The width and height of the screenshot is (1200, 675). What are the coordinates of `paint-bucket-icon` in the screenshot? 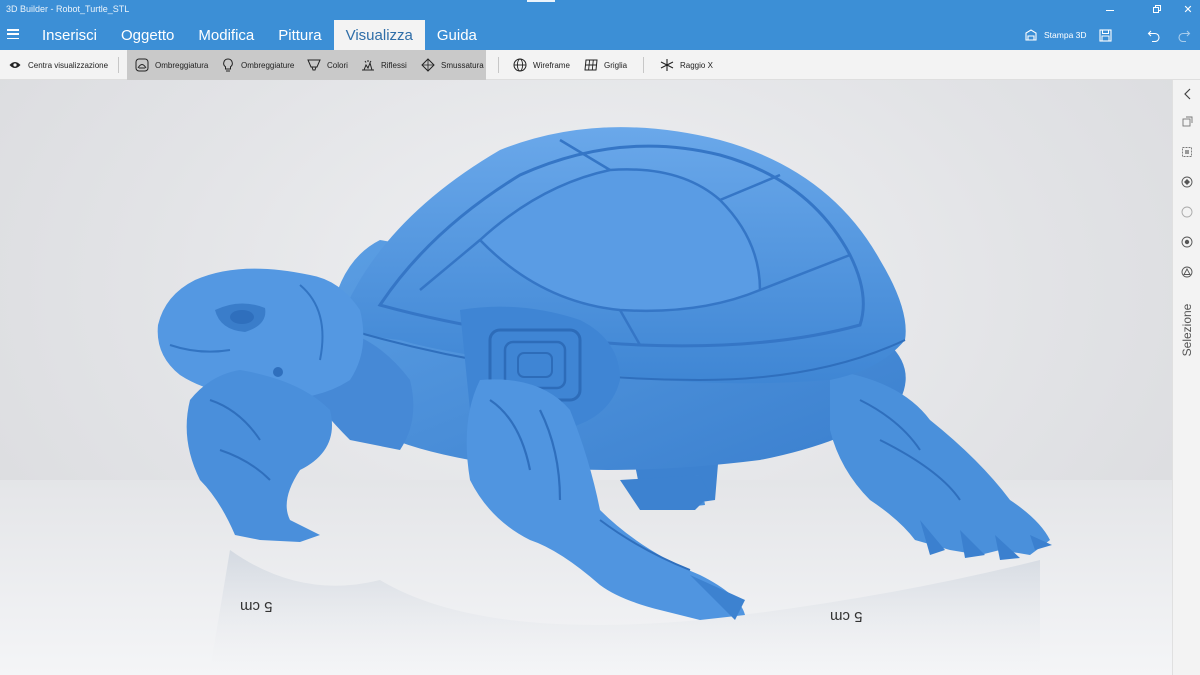 It's located at (314, 65).